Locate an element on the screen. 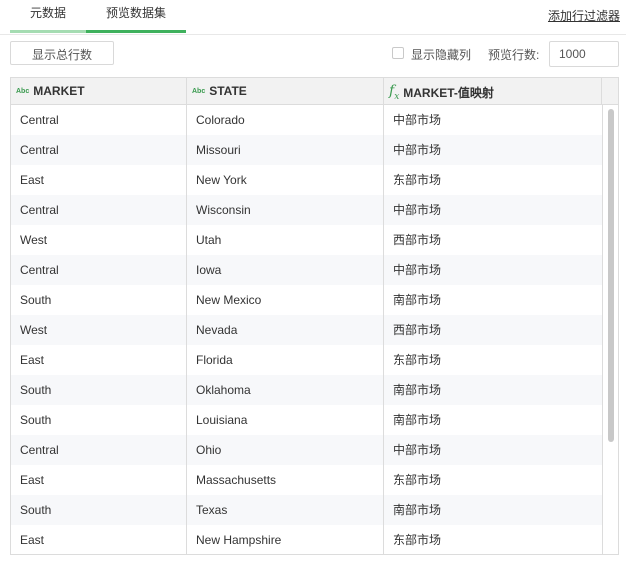  cell-state: Colorado is located at coordinates (285, 120).